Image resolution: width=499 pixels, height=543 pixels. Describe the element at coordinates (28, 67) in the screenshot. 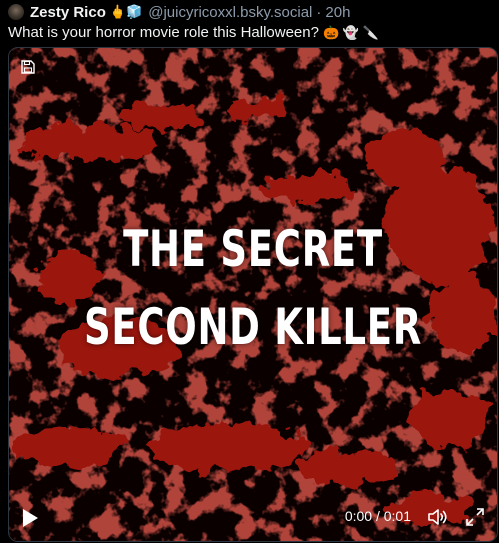

I see `save-icon` at that location.